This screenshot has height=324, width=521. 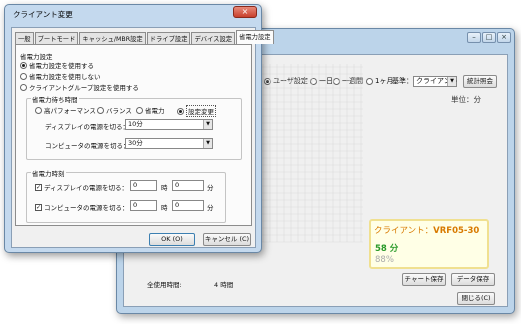 I want to click on tab-boot-mode: ブートモード, so click(x=56, y=38).